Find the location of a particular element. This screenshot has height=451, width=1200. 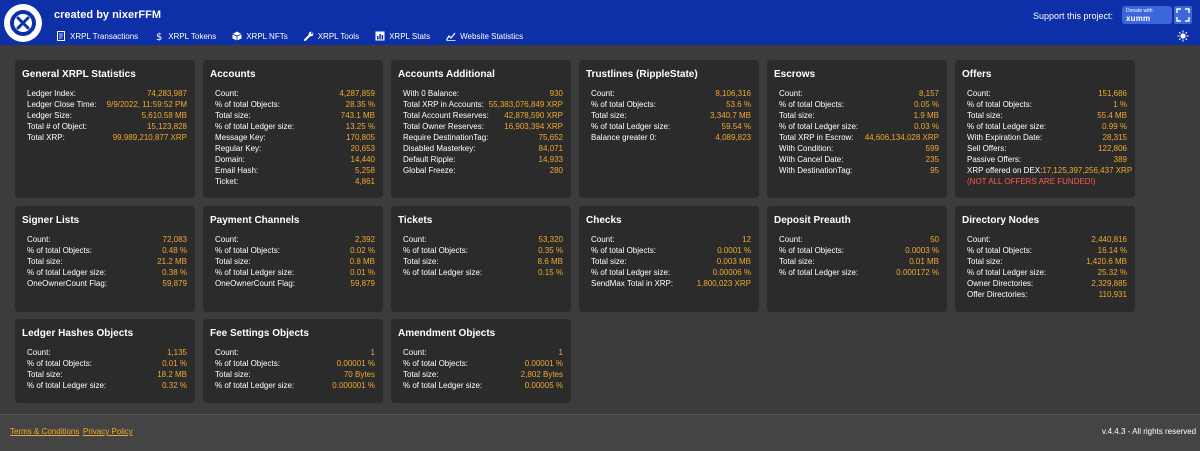

stat-row: Total Owner Reserves: 16,903,394 XRP is located at coordinates (481, 126).